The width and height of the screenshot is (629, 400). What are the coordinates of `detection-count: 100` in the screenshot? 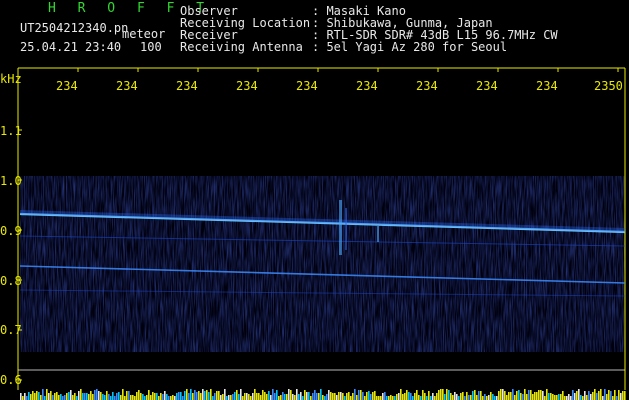 It's located at (151, 47).